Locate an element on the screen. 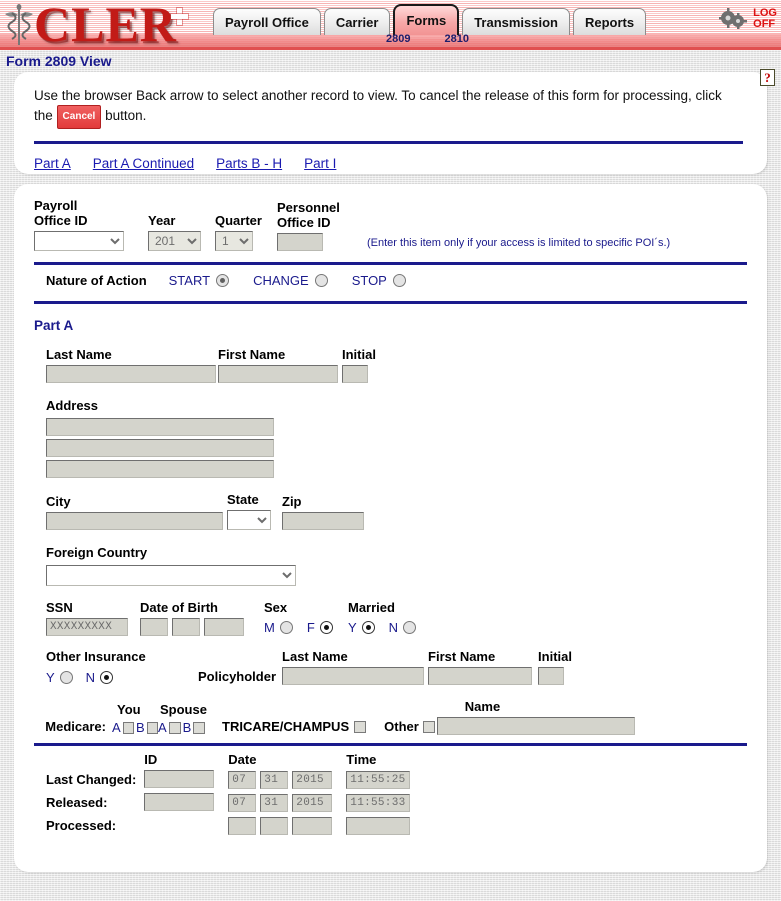 This screenshot has height=901, width=781. audit-row-label: Released: is located at coordinates (77, 802).